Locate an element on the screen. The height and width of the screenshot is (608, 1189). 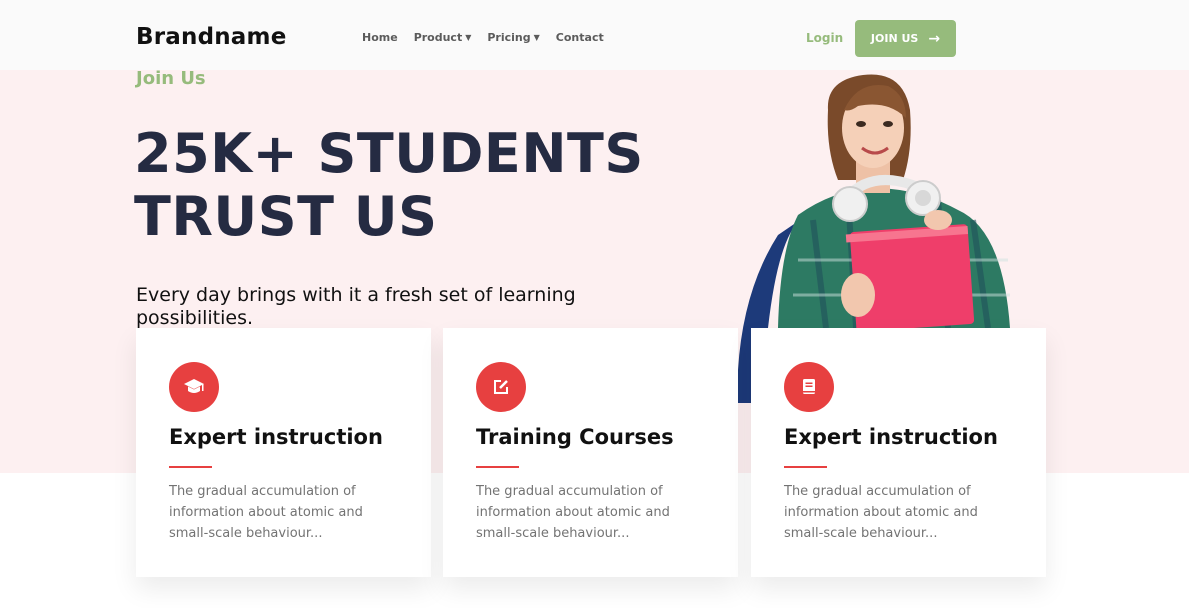
hero-tagline: Join Us is located at coordinates (171, 78).